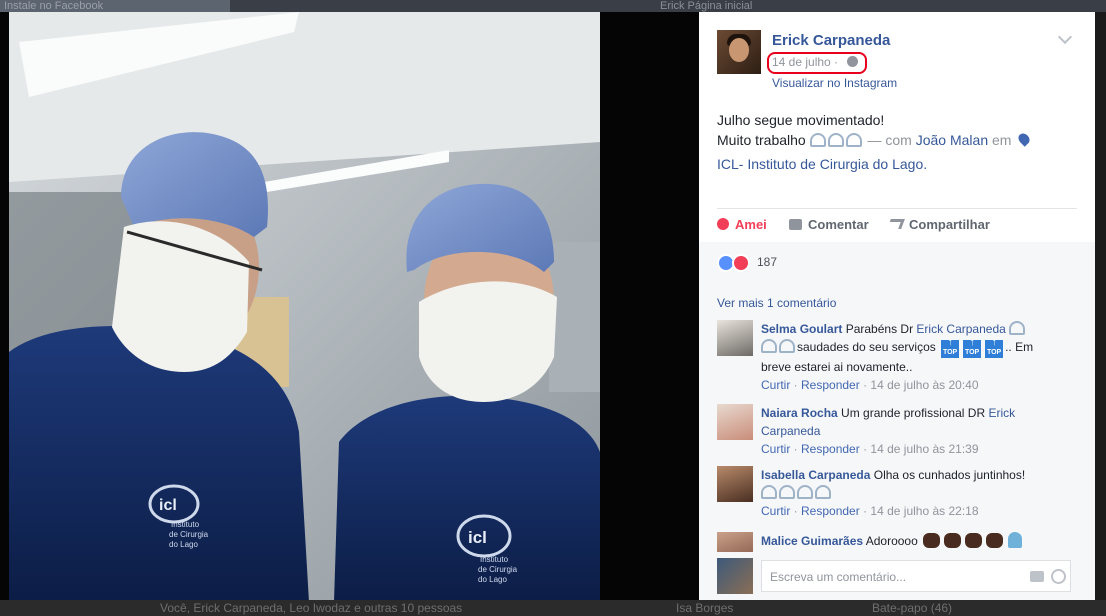  What do you see at coordinates (812, 541) in the screenshot?
I see `commenter-name: Malice Guimarães` at bounding box center [812, 541].